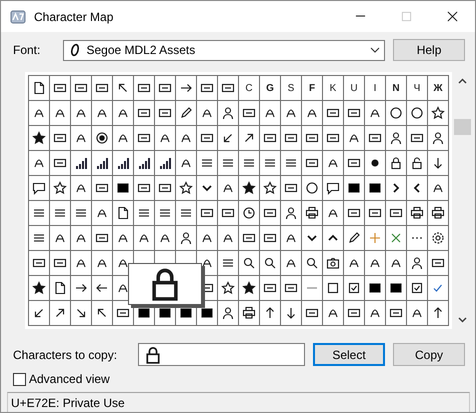 Image resolution: width=476 pixels, height=413 pixels. Describe the element at coordinates (249, 88) in the screenshot. I see `character-cell: C` at that location.